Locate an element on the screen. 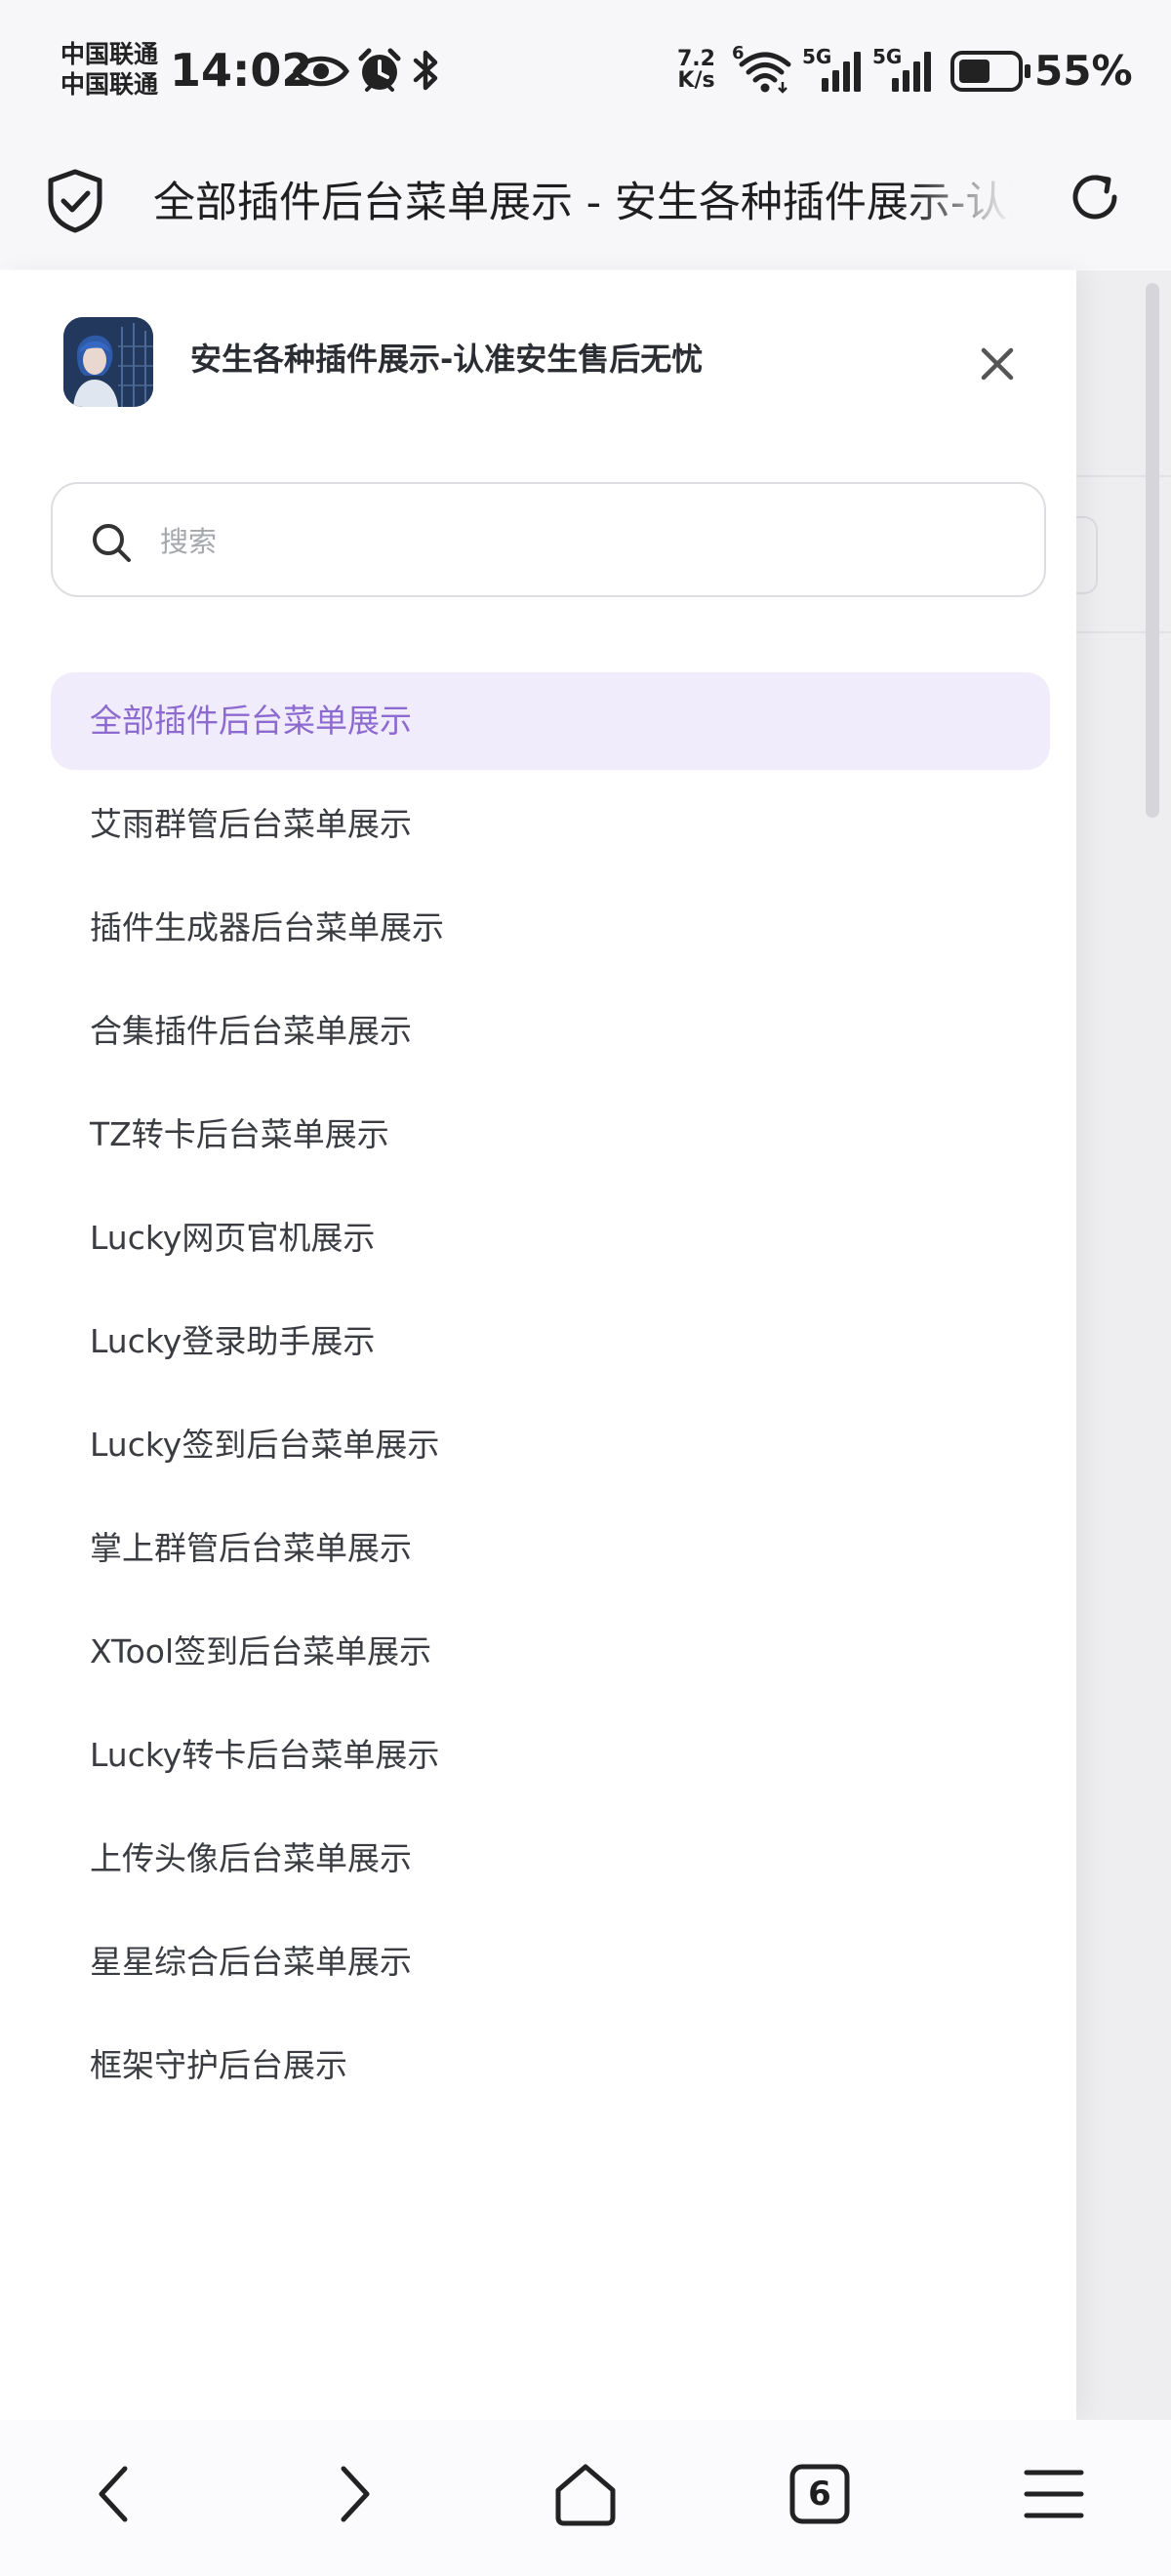 The image size is (1171, 2576). scrollbar-thumb is located at coordinates (1152, 550).